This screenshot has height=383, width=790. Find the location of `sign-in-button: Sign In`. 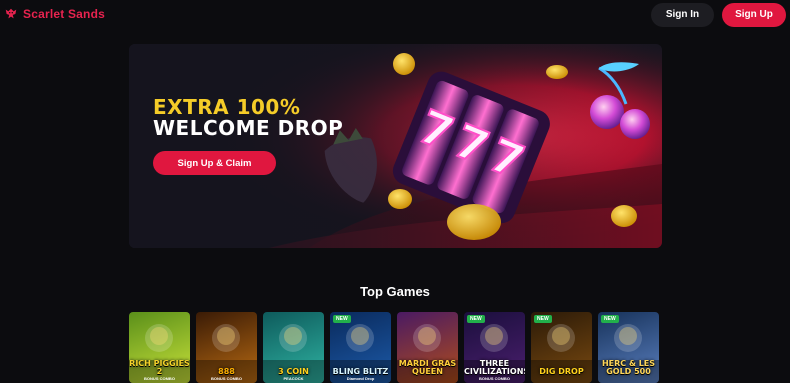

sign-in-button: Sign In is located at coordinates (682, 14).